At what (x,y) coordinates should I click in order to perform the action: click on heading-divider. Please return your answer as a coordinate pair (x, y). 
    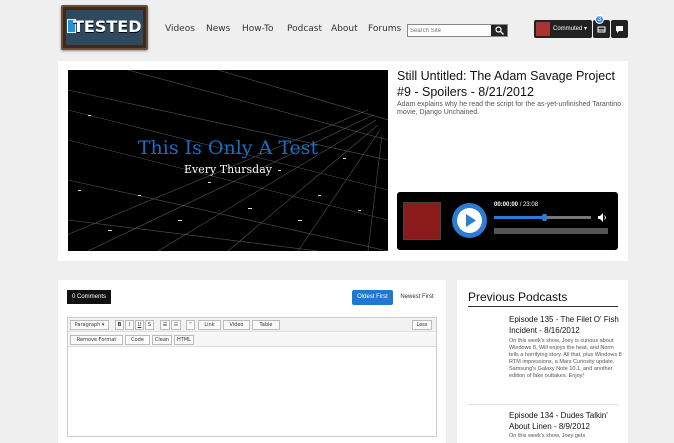
    Looking at the image, I should click on (543, 306).